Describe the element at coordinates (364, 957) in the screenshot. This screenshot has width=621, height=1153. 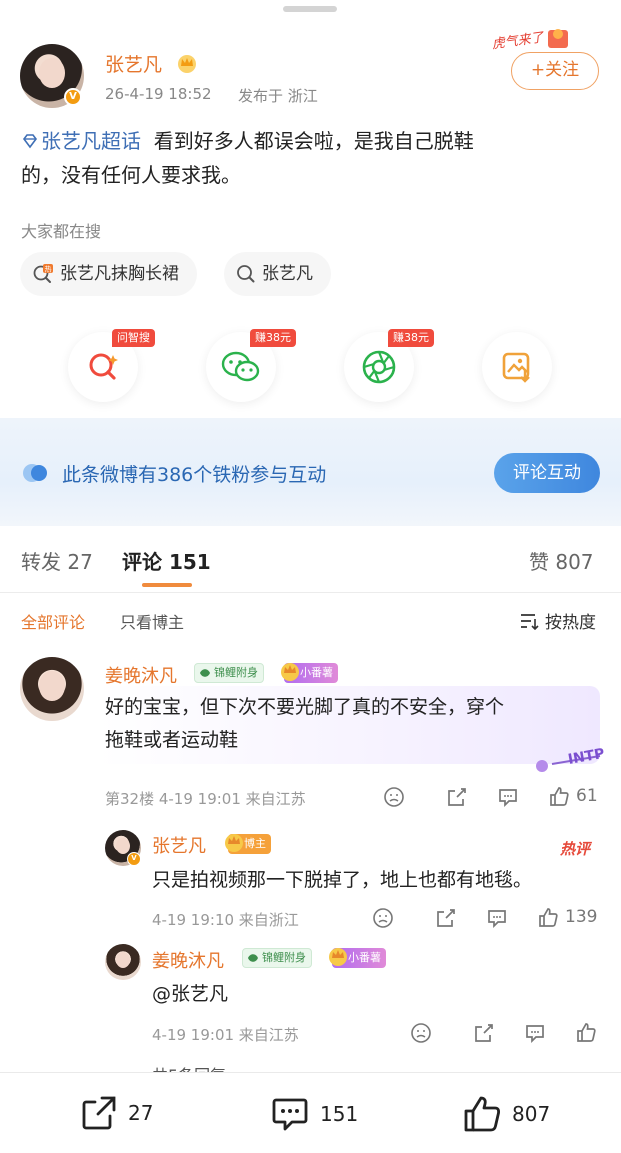
I see `fan-level-label: 小番薯` at that location.